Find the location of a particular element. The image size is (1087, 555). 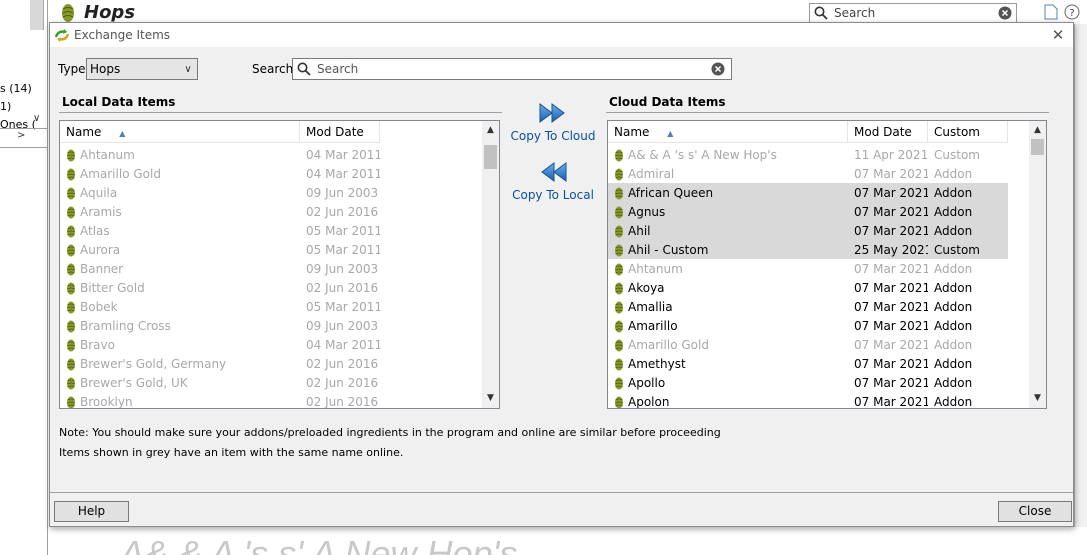

cloud-col-name: Name ▲ is located at coordinates (728, 132).